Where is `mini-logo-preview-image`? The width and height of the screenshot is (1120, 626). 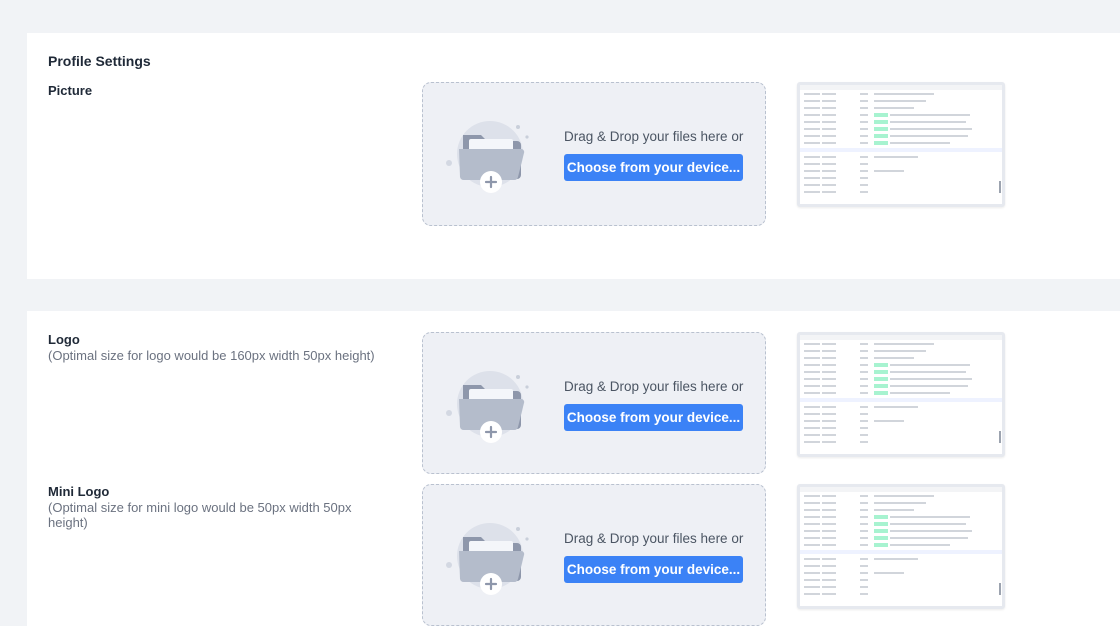
mini-logo-preview-image is located at coordinates (901, 546).